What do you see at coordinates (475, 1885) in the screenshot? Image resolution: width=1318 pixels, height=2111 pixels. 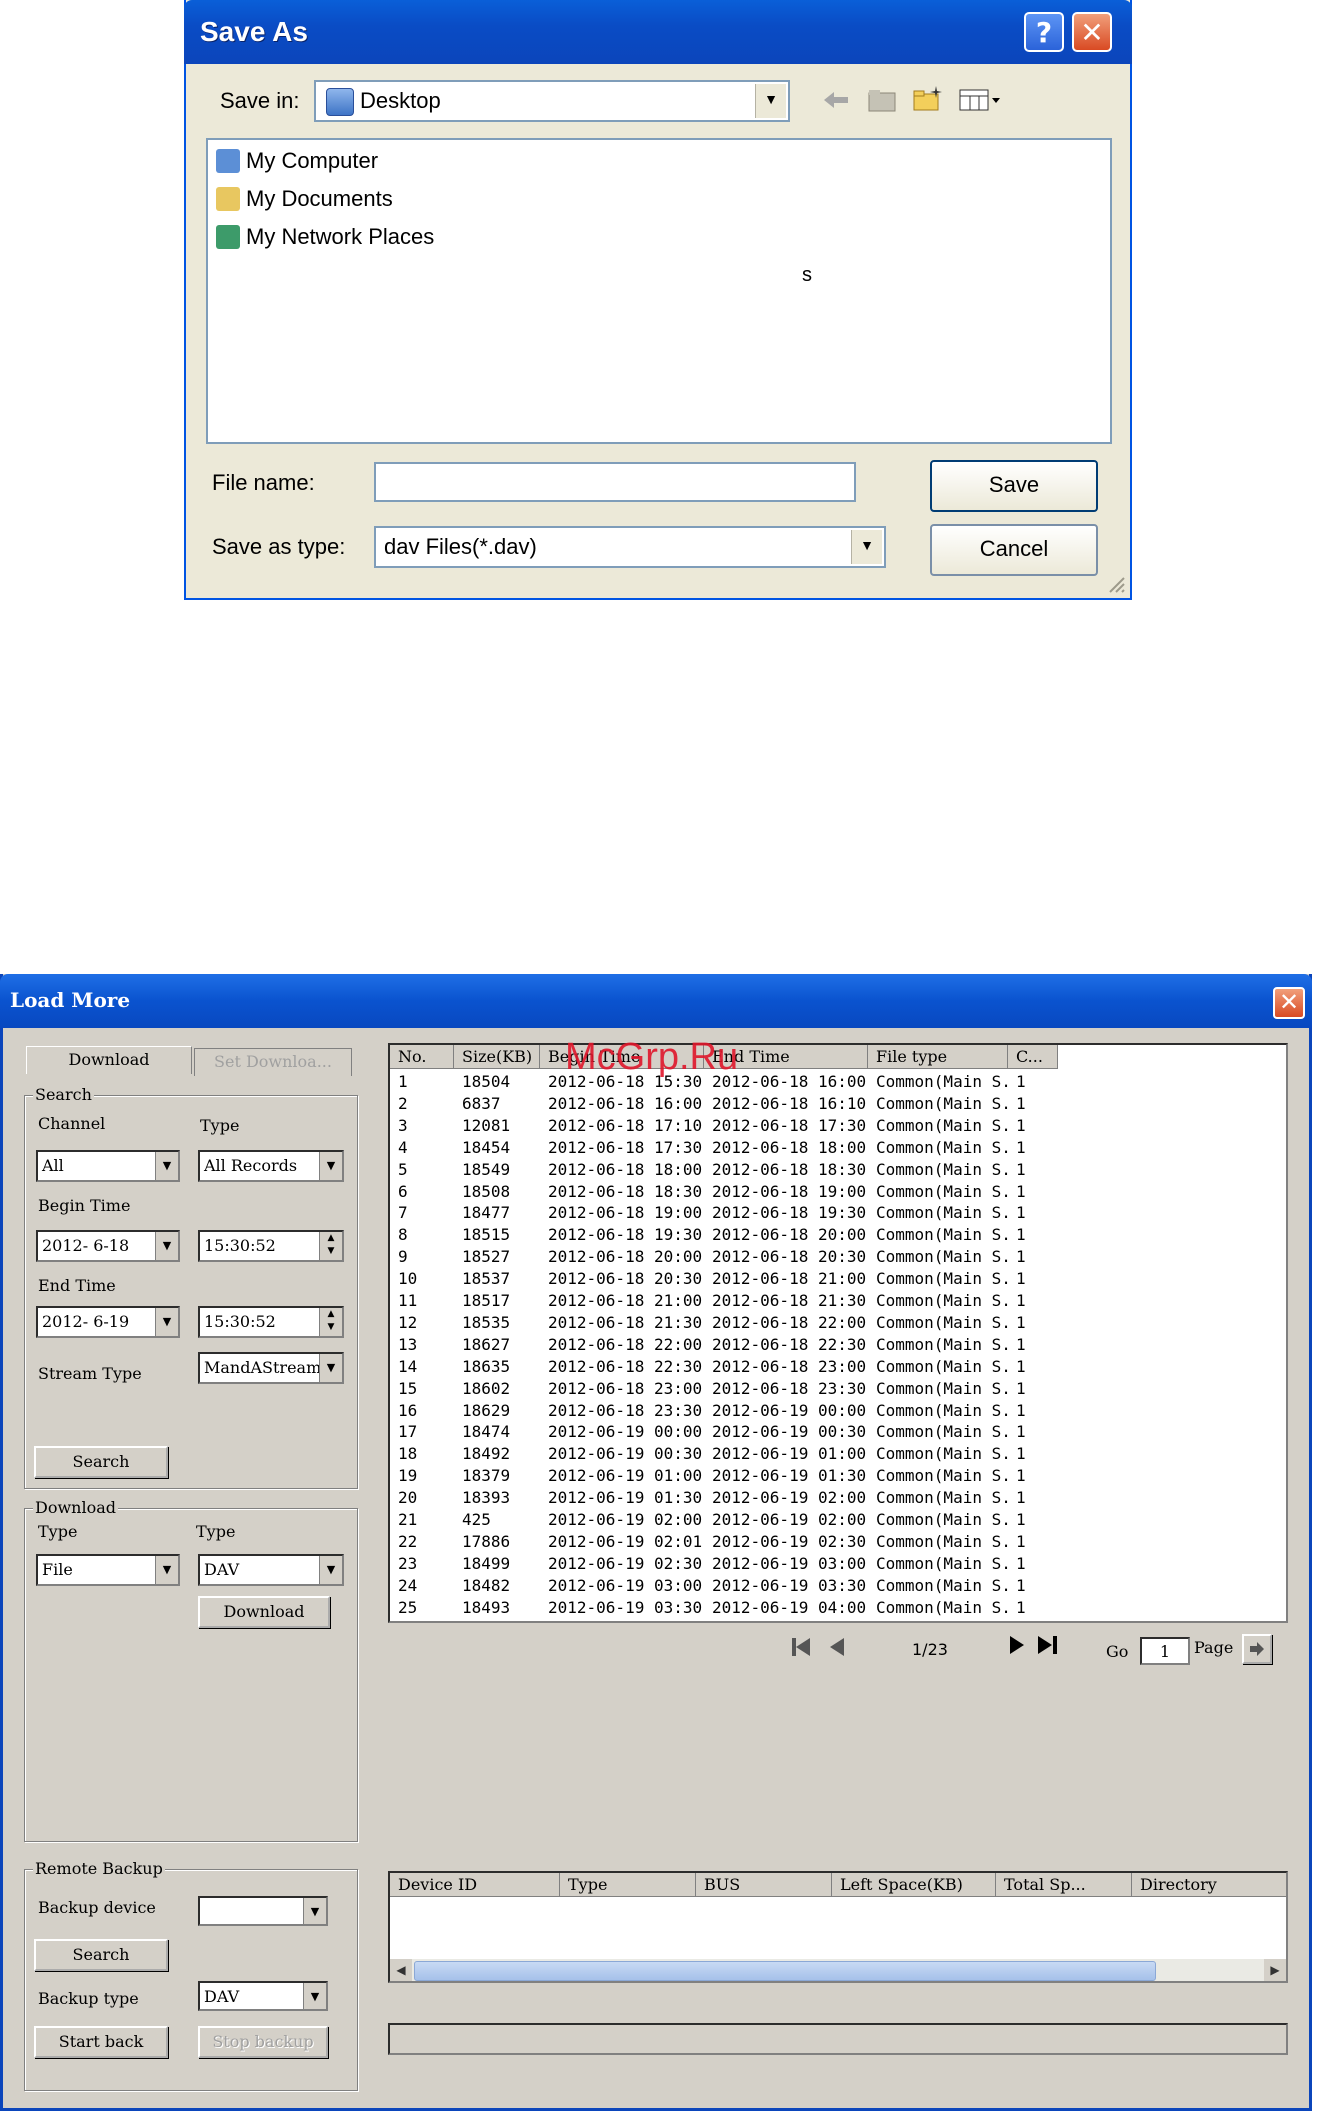 I see `backup-column-header: Device ID` at bounding box center [475, 1885].